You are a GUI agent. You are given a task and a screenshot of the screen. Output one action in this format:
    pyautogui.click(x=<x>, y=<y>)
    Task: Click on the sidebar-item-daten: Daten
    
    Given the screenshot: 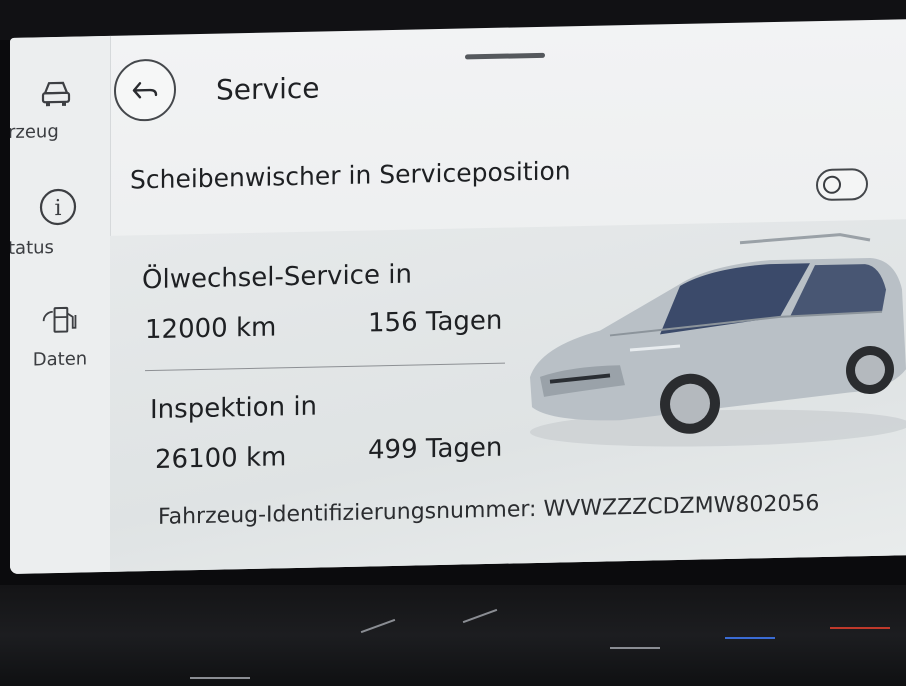 What is the action you would take?
    pyautogui.click(x=60, y=334)
    